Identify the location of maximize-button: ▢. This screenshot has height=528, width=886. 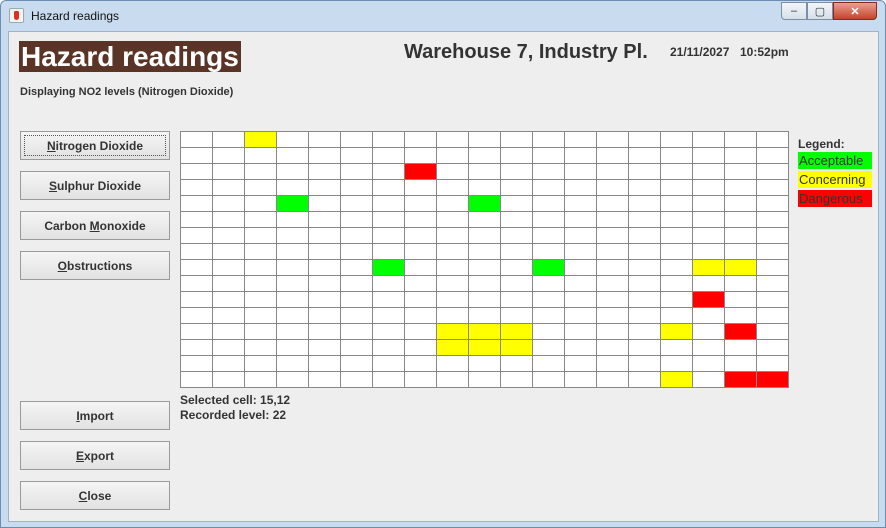
(820, 11).